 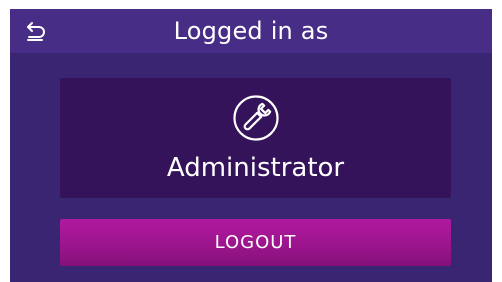 I want to click on user-role-label: Administrator, so click(x=255, y=168).